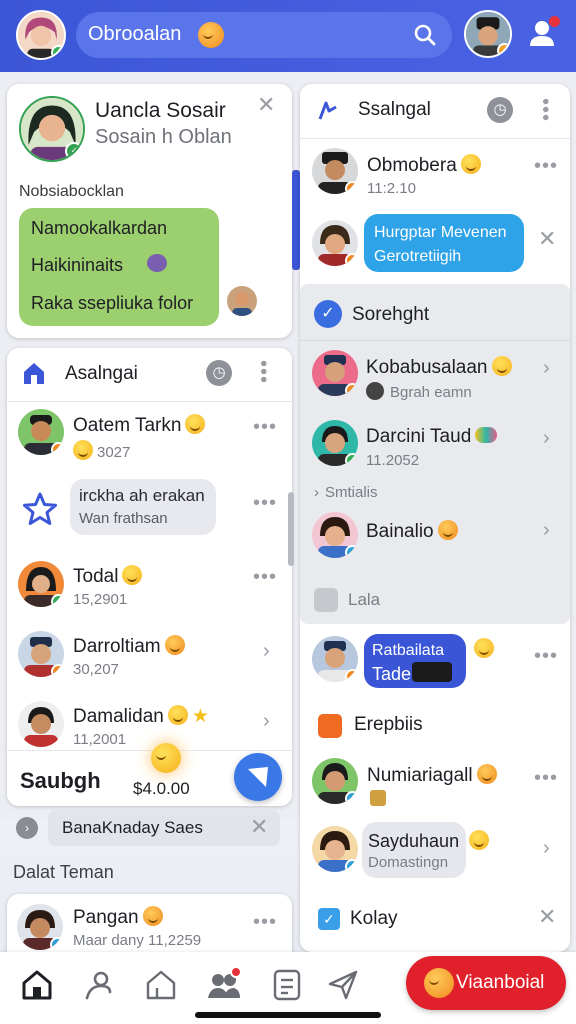 This screenshot has width=576, height=1024. What do you see at coordinates (96, 576) in the screenshot?
I see `contact-name: Todal` at bounding box center [96, 576].